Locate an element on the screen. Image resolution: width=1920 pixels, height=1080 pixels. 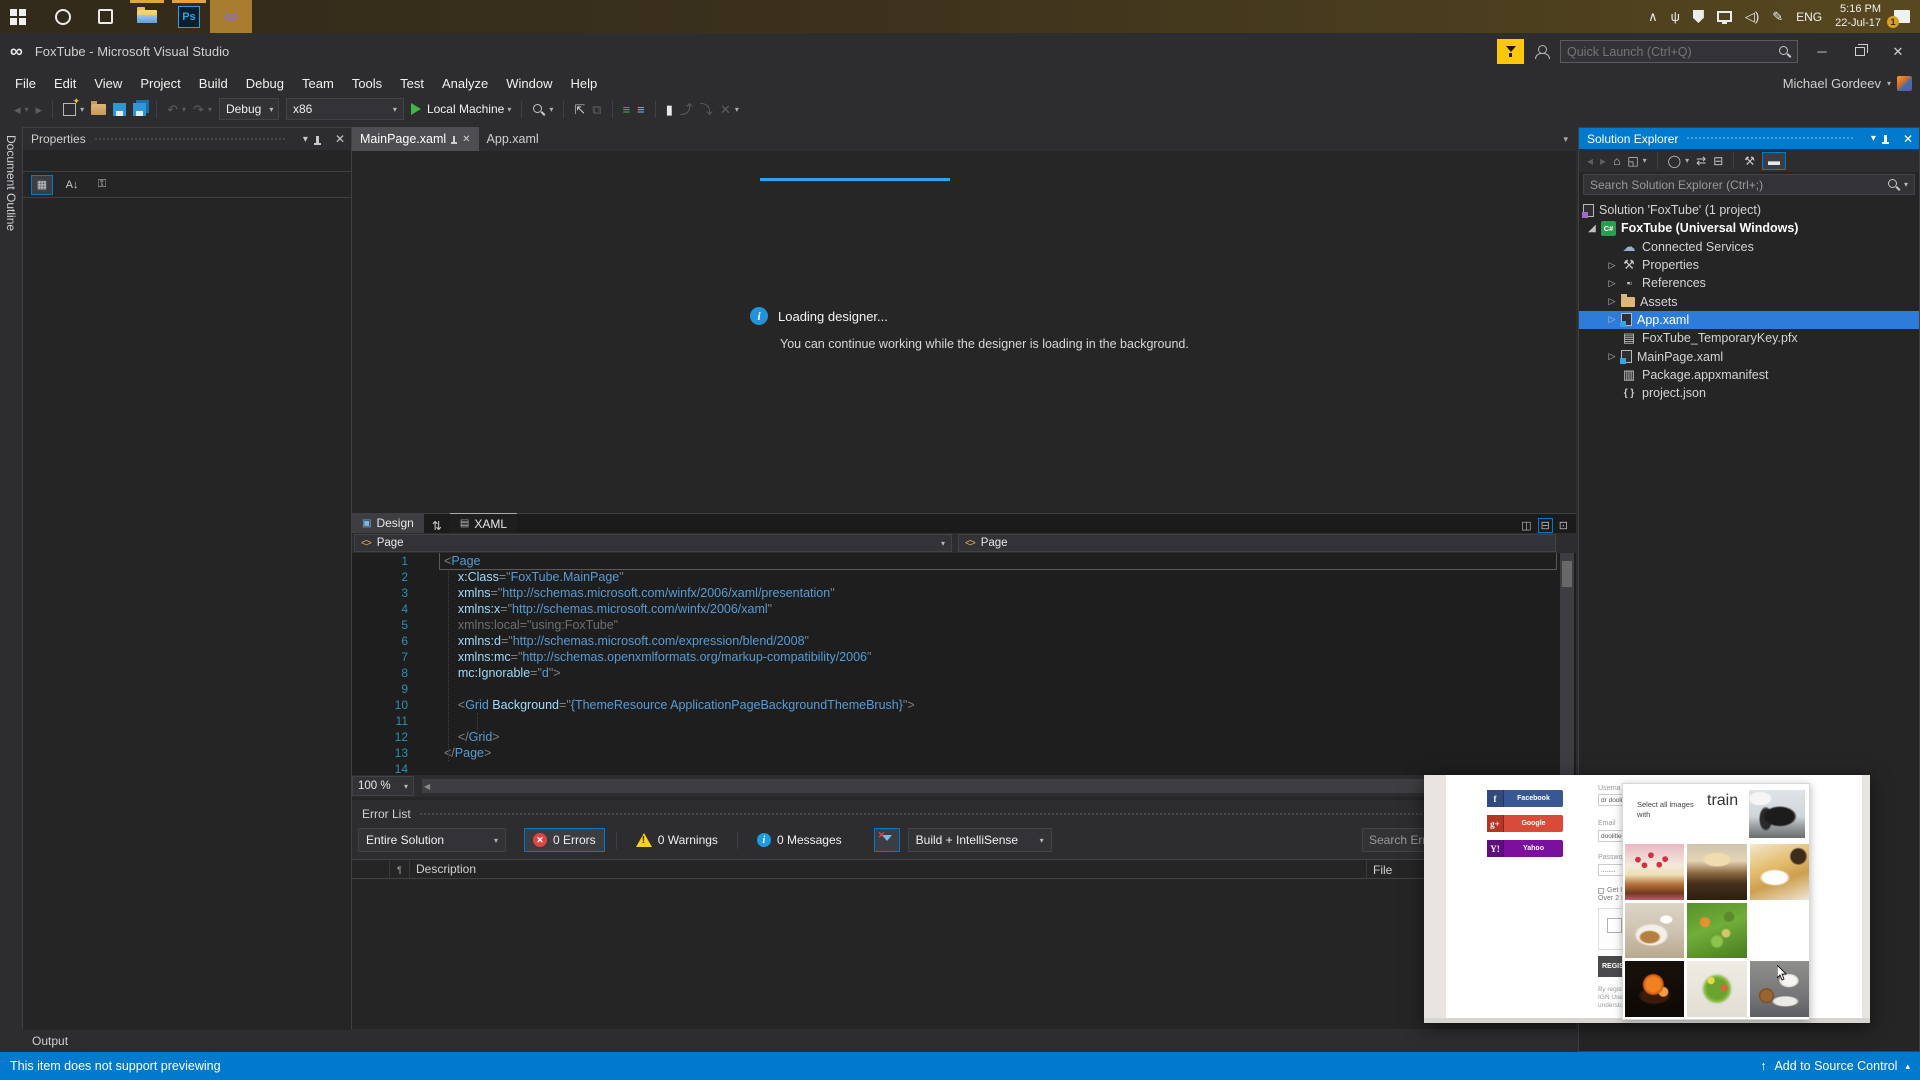
scope-dropdown: Entire Solution ▾ is located at coordinates (432, 840).